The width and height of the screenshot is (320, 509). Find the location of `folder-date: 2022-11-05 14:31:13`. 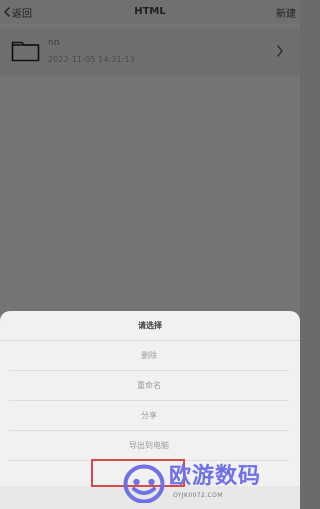

folder-date: 2022-11-05 14:31:13 is located at coordinates (91, 59).